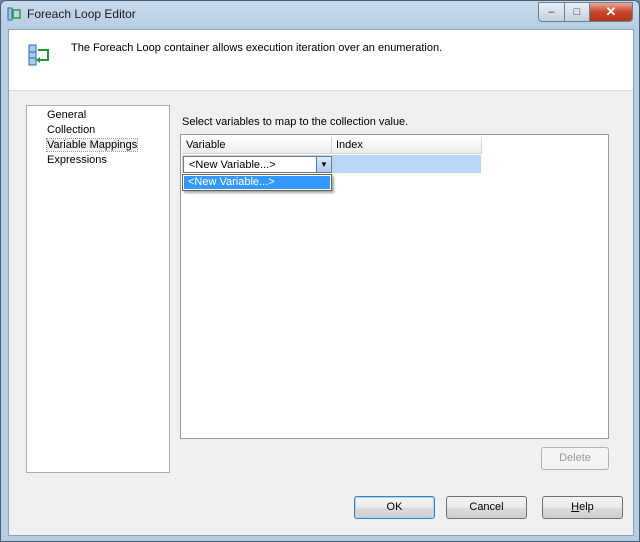 The height and width of the screenshot is (542, 640). What do you see at coordinates (575, 458) in the screenshot?
I see `delete-button: Delete` at bounding box center [575, 458].